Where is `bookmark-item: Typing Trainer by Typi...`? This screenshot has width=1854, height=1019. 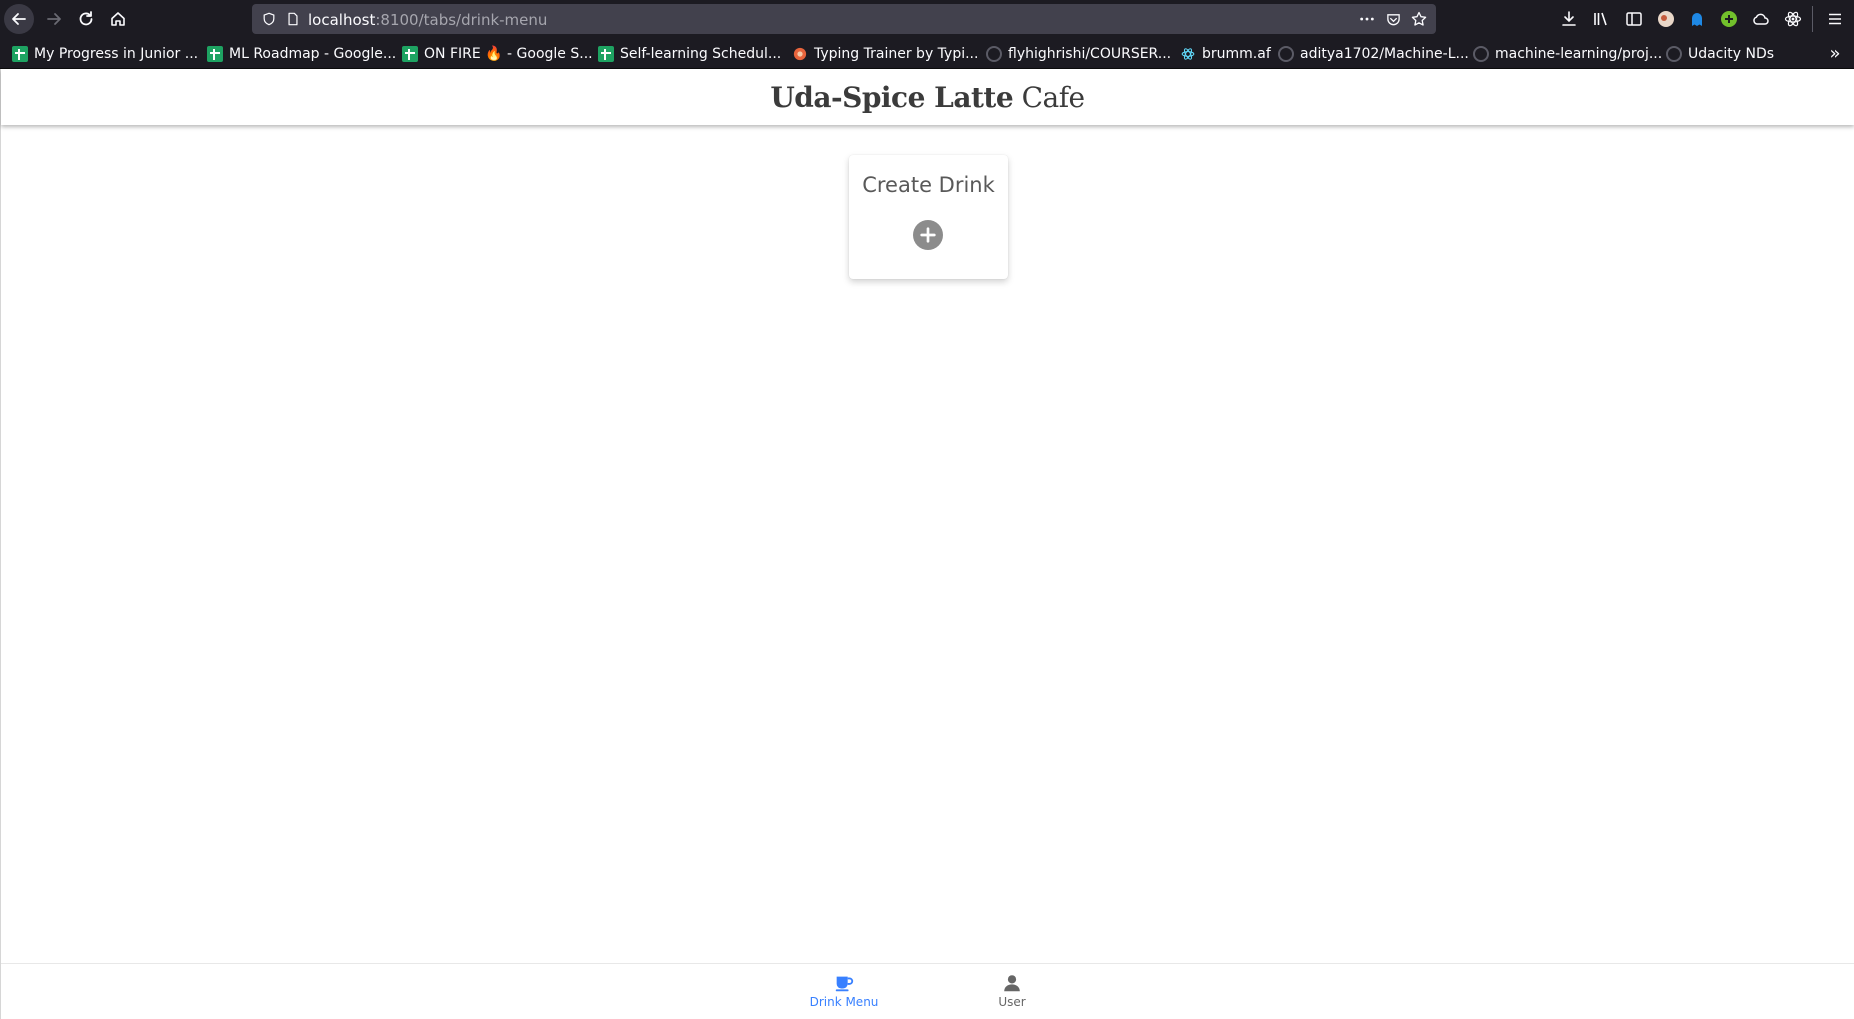
bookmark-item: Typing Trainer by Typi... is located at coordinates (885, 54).